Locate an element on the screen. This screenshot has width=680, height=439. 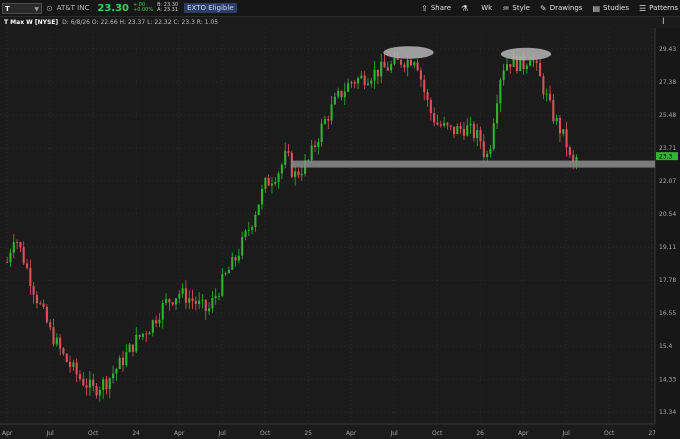
company-name: AT&T INC is located at coordinates (73, 8).